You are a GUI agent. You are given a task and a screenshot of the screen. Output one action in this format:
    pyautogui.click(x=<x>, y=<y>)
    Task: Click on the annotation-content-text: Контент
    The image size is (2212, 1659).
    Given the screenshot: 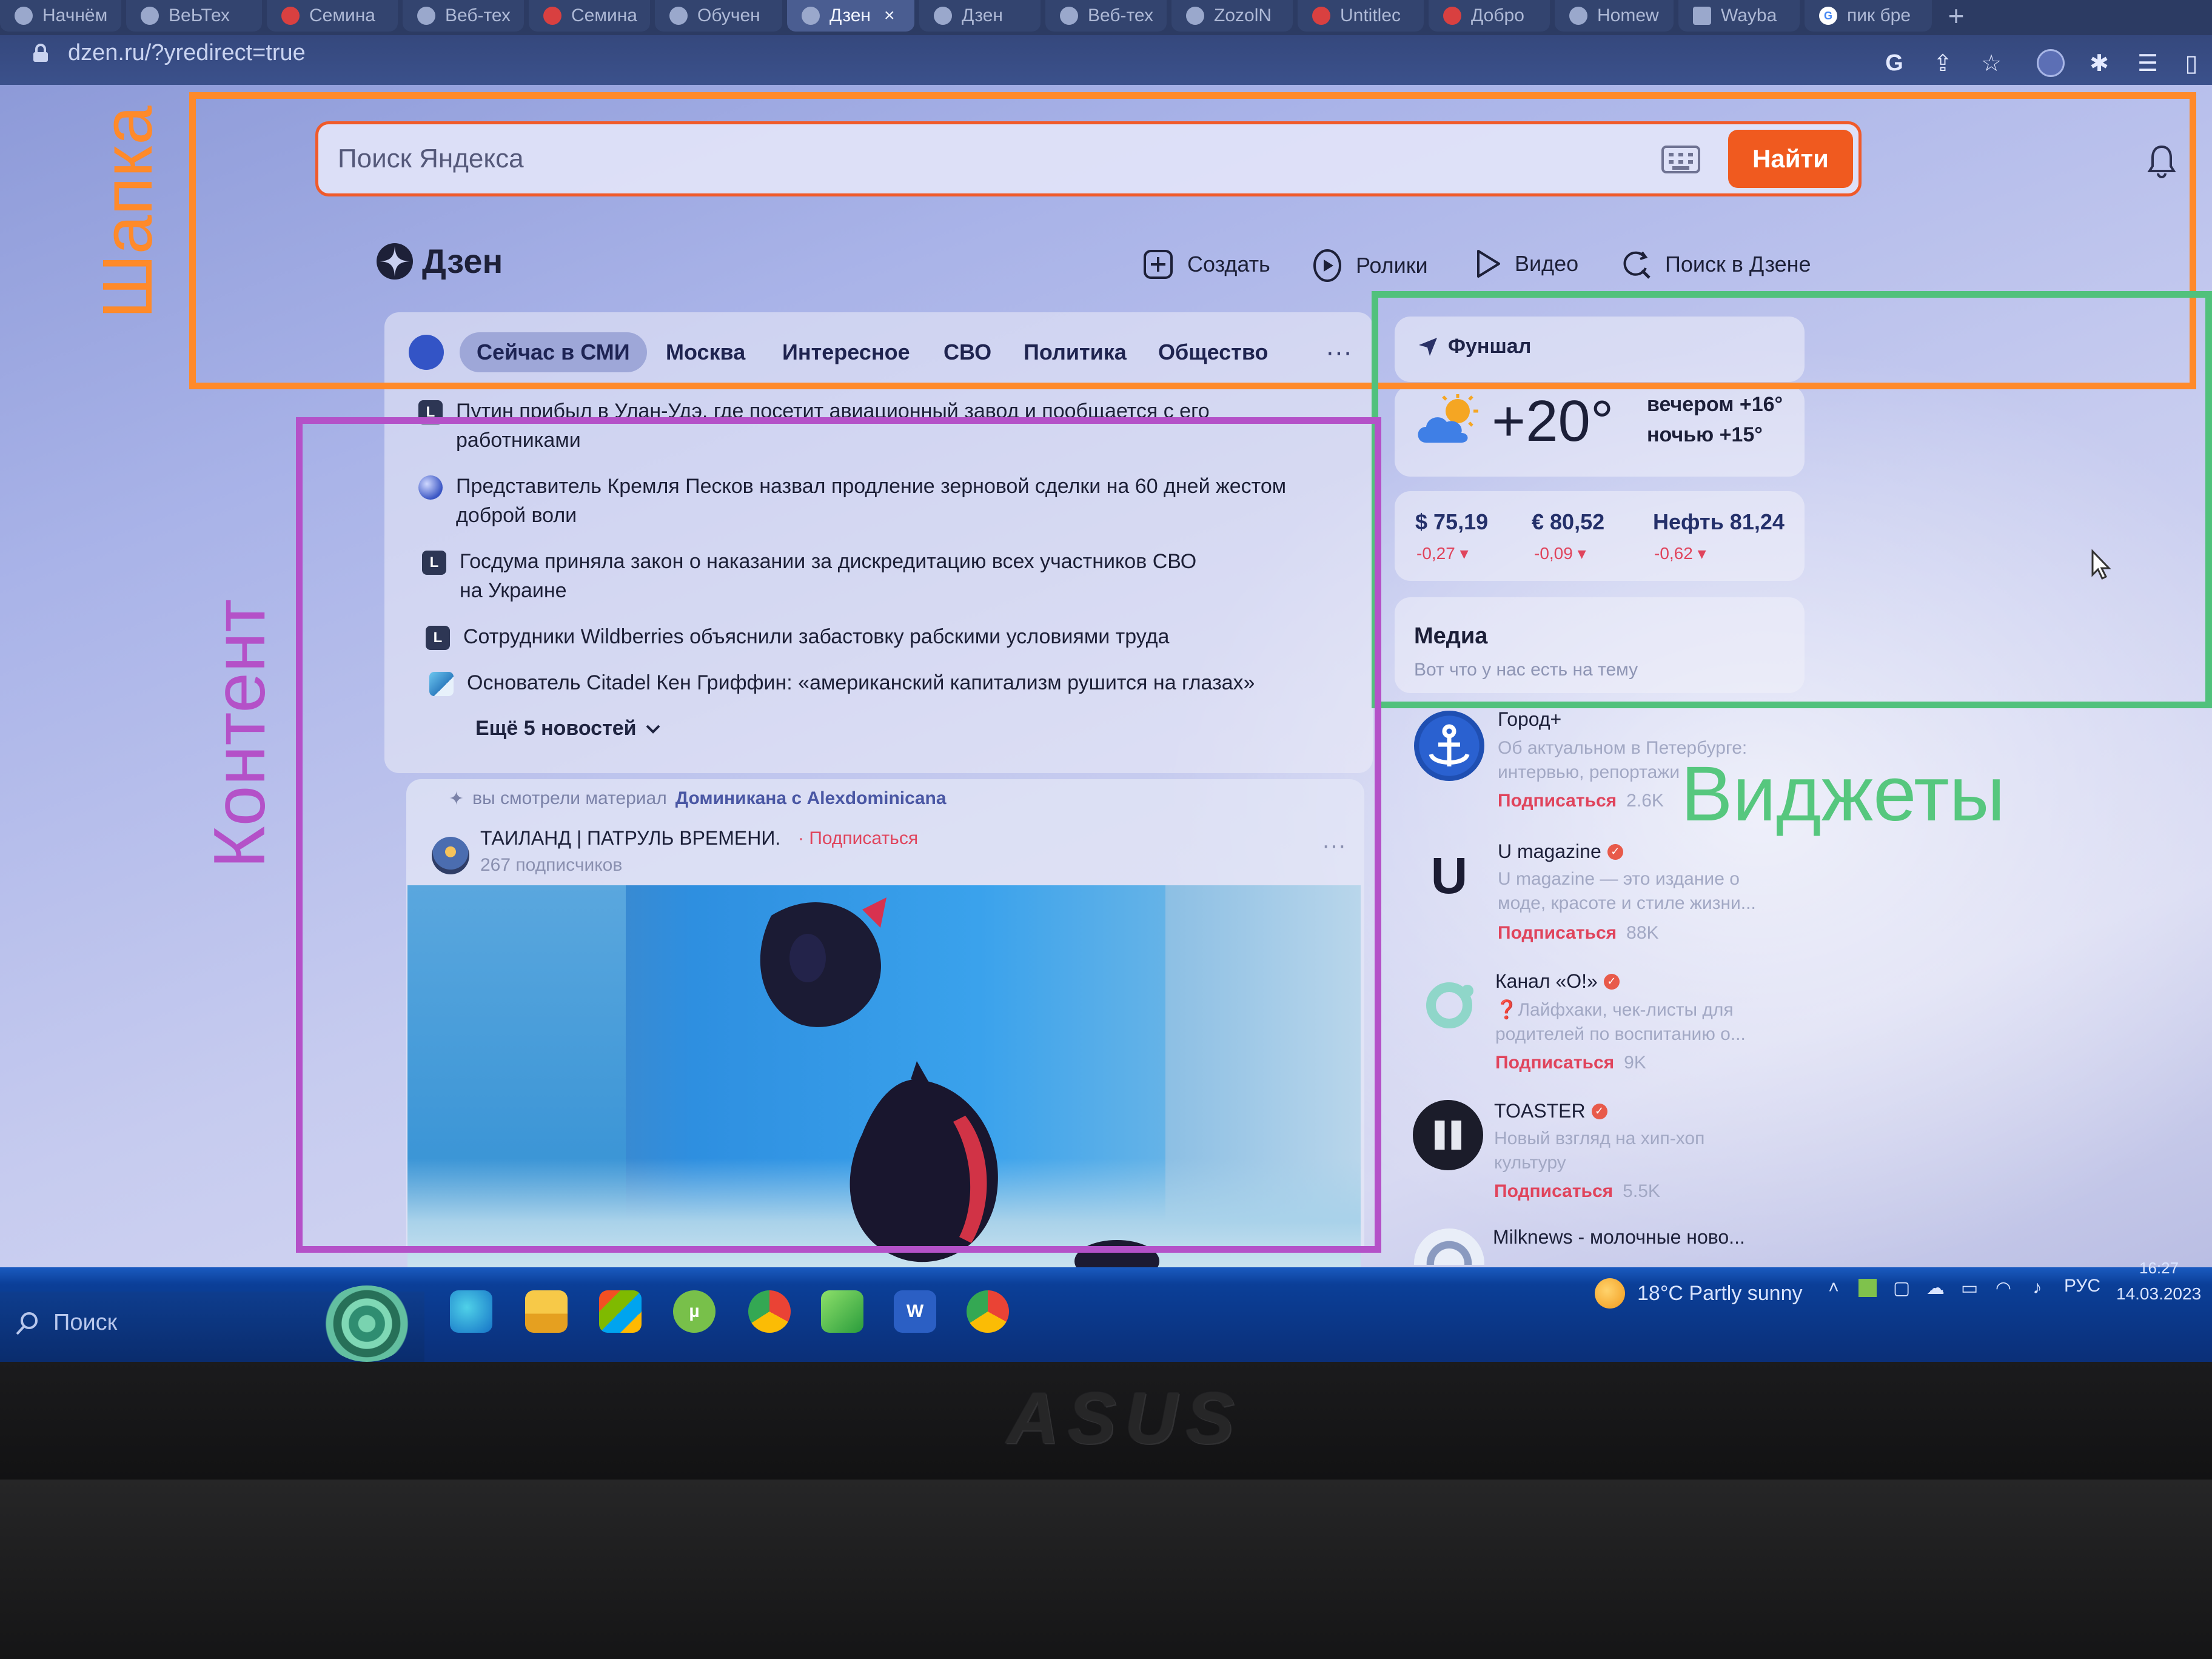 What is the action you would take?
    pyautogui.click(x=239, y=734)
    